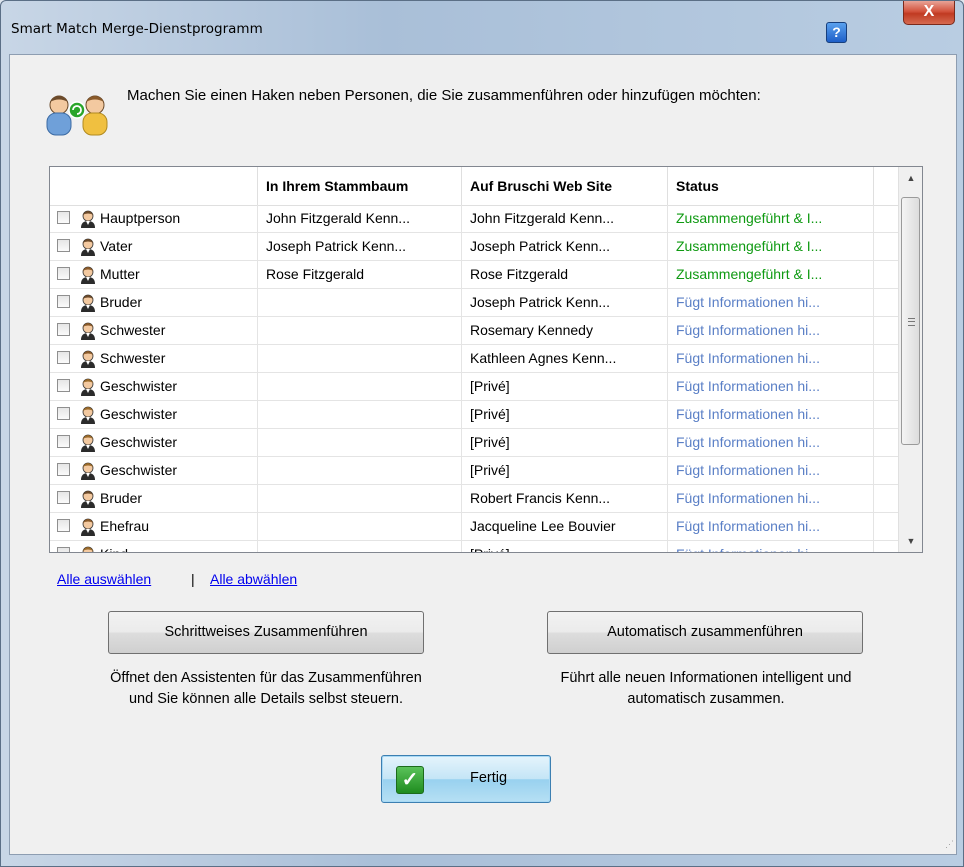 Image resolution: width=964 pixels, height=867 pixels. I want to click on column-header-site: Auf Bruschi Web Site, so click(565, 186).